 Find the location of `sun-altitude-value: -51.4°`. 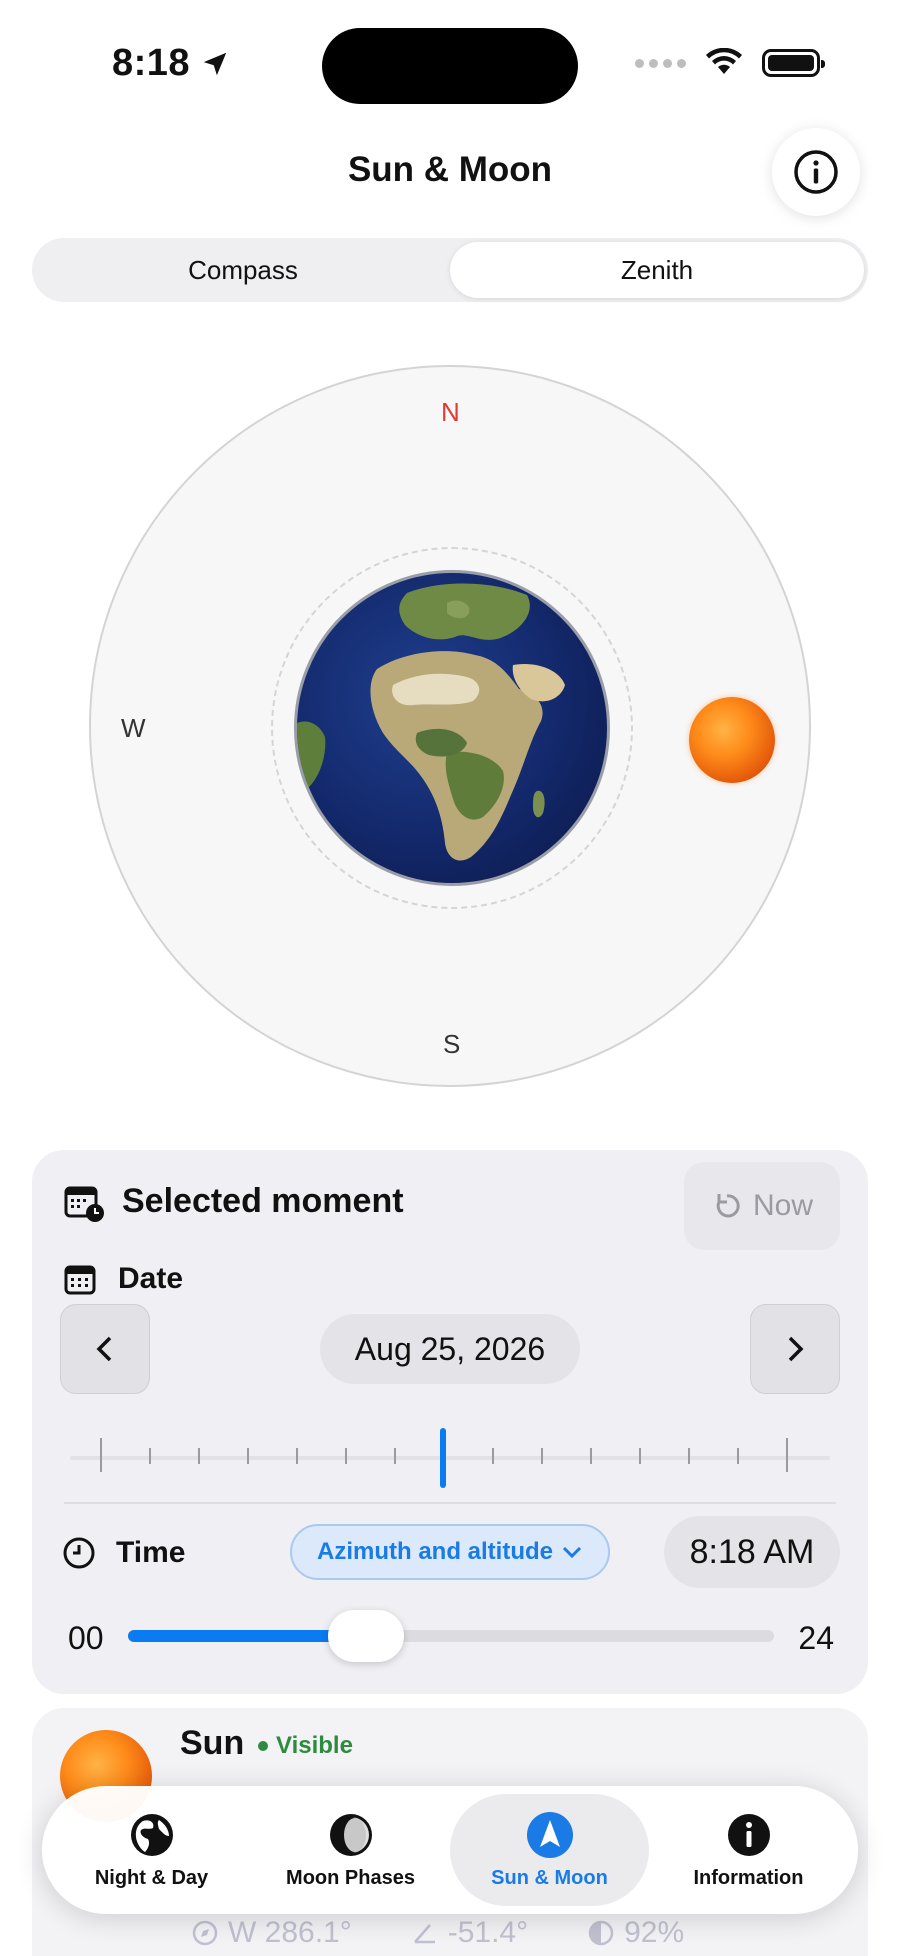

sun-altitude-value: -51.4° is located at coordinates (488, 1932).